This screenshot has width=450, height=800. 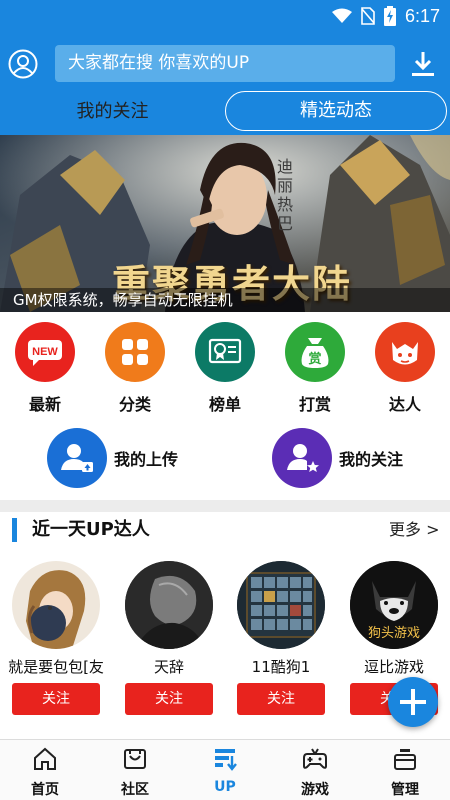 What do you see at coordinates (224, 404) in the screenshot?
I see `category-label: 榜单` at bounding box center [224, 404].